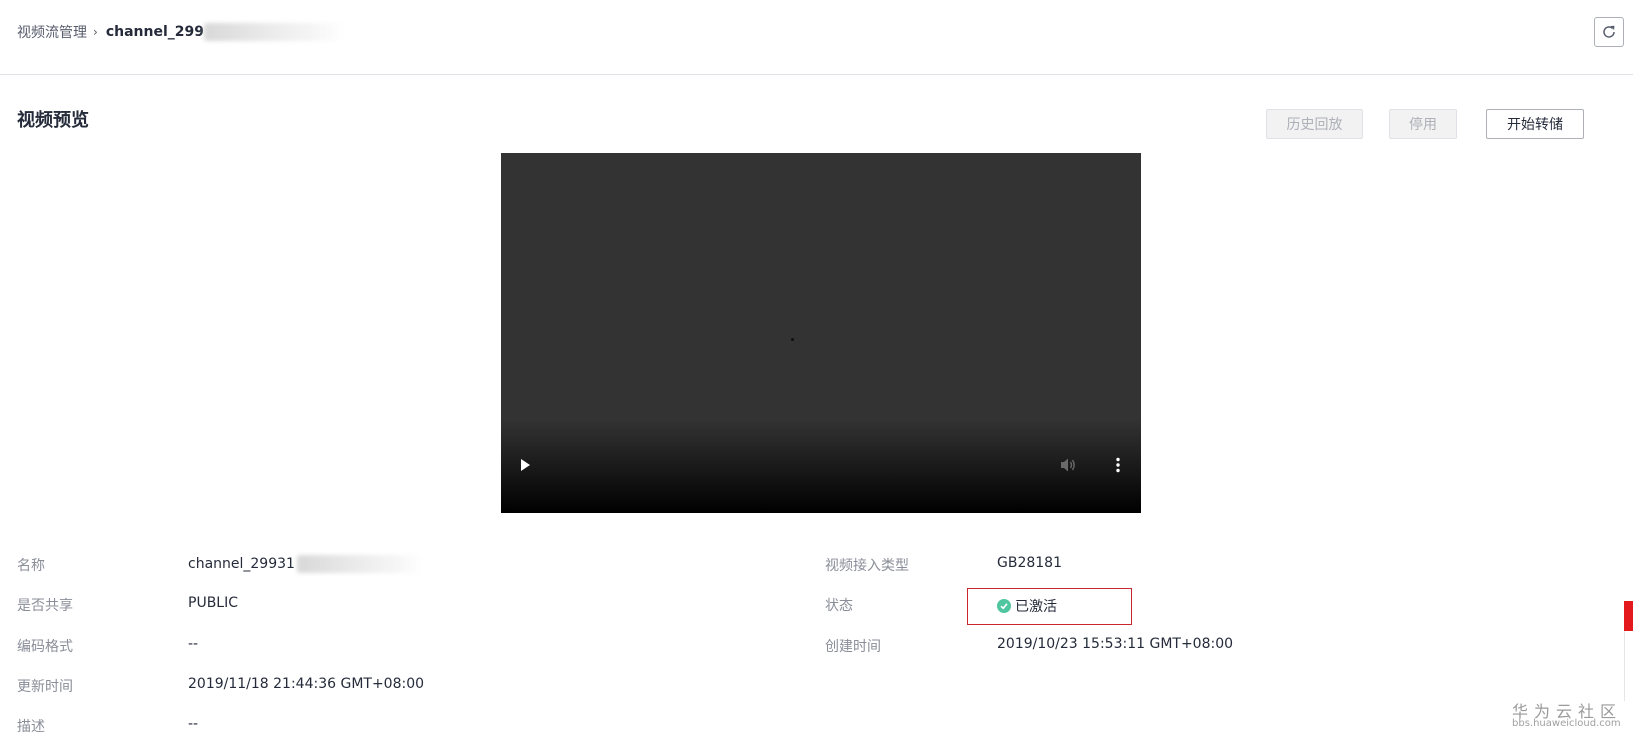 The image size is (1633, 736). I want to click on volume-icon, so click(1068, 465).